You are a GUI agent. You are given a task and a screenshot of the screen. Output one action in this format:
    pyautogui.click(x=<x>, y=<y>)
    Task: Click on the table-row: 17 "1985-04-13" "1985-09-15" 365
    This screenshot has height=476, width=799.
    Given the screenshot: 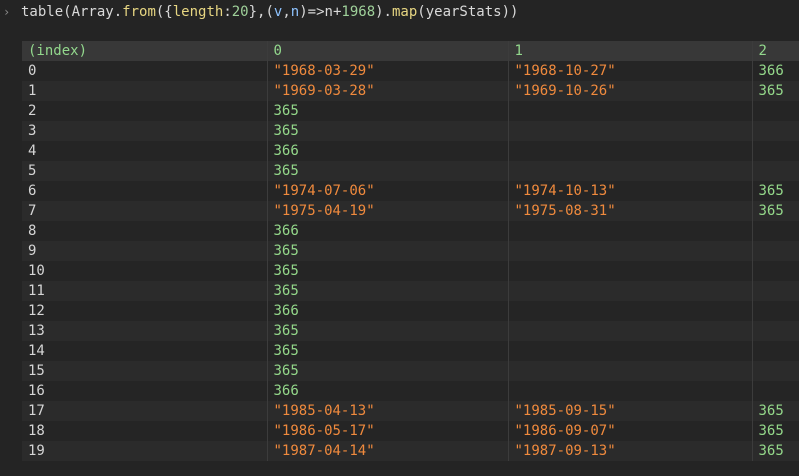 What is the action you would take?
    pyautogui.click(x=410, y=411)
    